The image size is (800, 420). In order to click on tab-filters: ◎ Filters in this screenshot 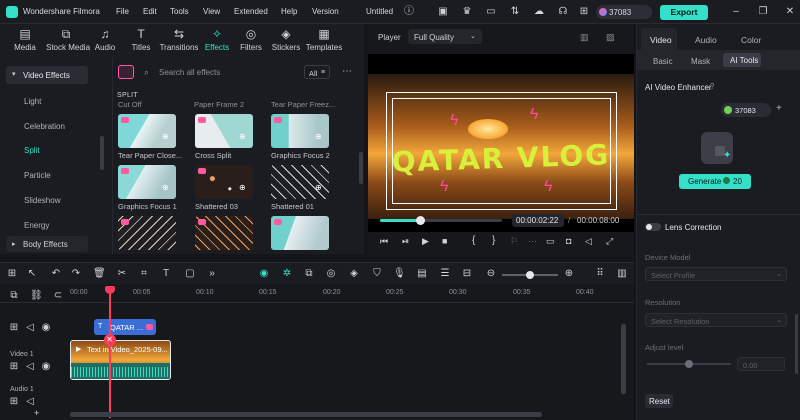, I will do `click(251, 42)`.